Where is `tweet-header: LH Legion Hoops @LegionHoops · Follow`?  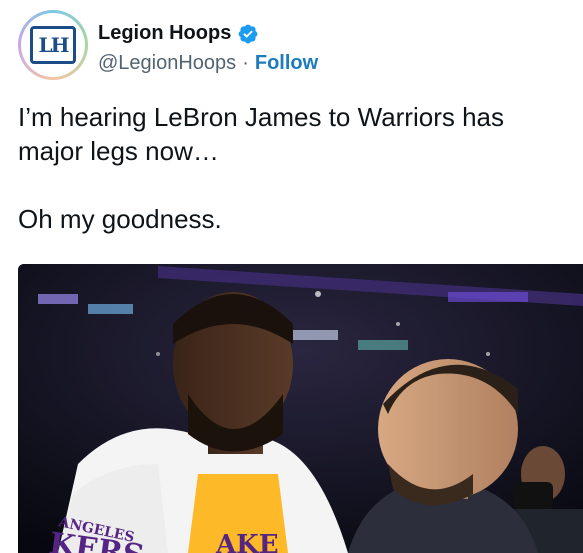
tweet-header: LH Legion Hoops @LegionHoops · Follow is located at coordinates (298, 46).